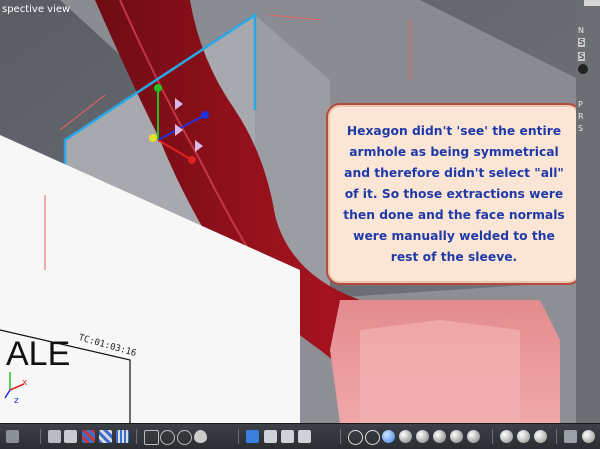  Describe the element at coordinates (38, 354) in the screenshot. I see `drawing-text: ALE` at that location.